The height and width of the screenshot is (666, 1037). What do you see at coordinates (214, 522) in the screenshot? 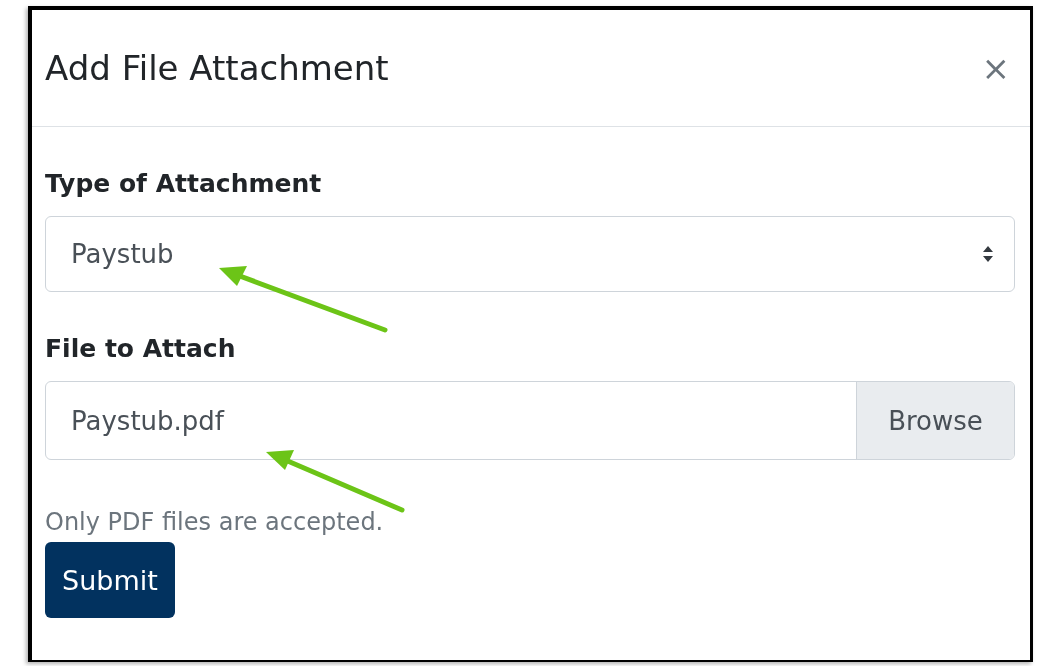
I see `help-text: Only PDF files are accepted.` at bounding box center [214, 522].